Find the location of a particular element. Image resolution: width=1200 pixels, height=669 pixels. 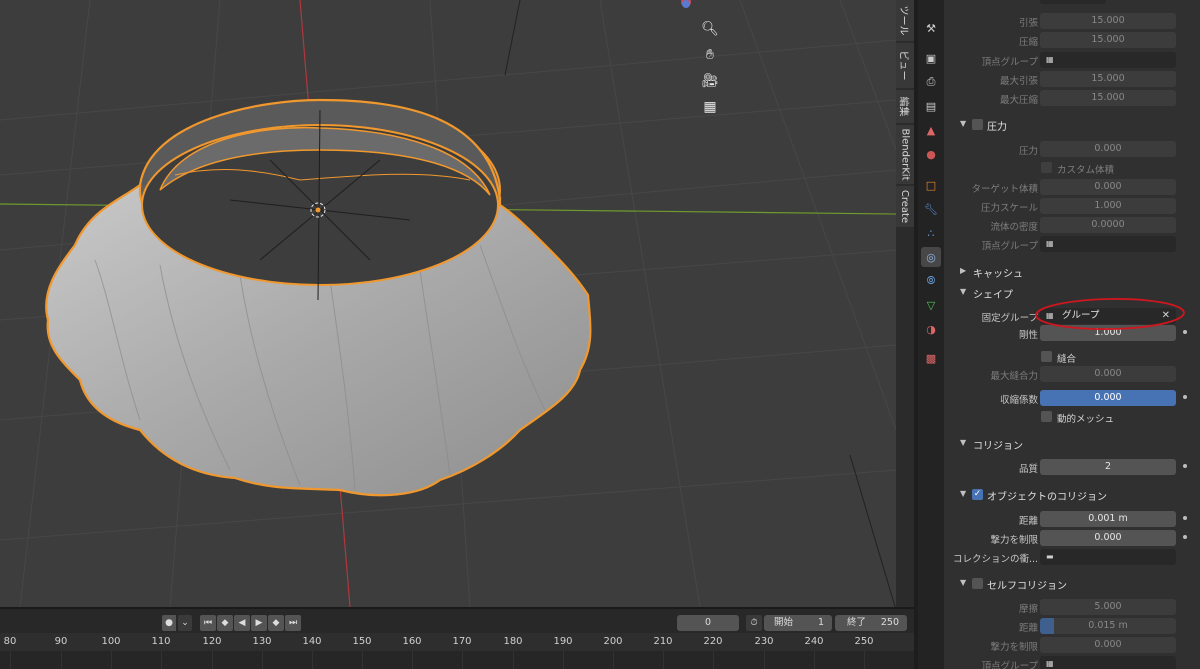

row-quality: 品質 2 is located at coordinates (1072, 467).